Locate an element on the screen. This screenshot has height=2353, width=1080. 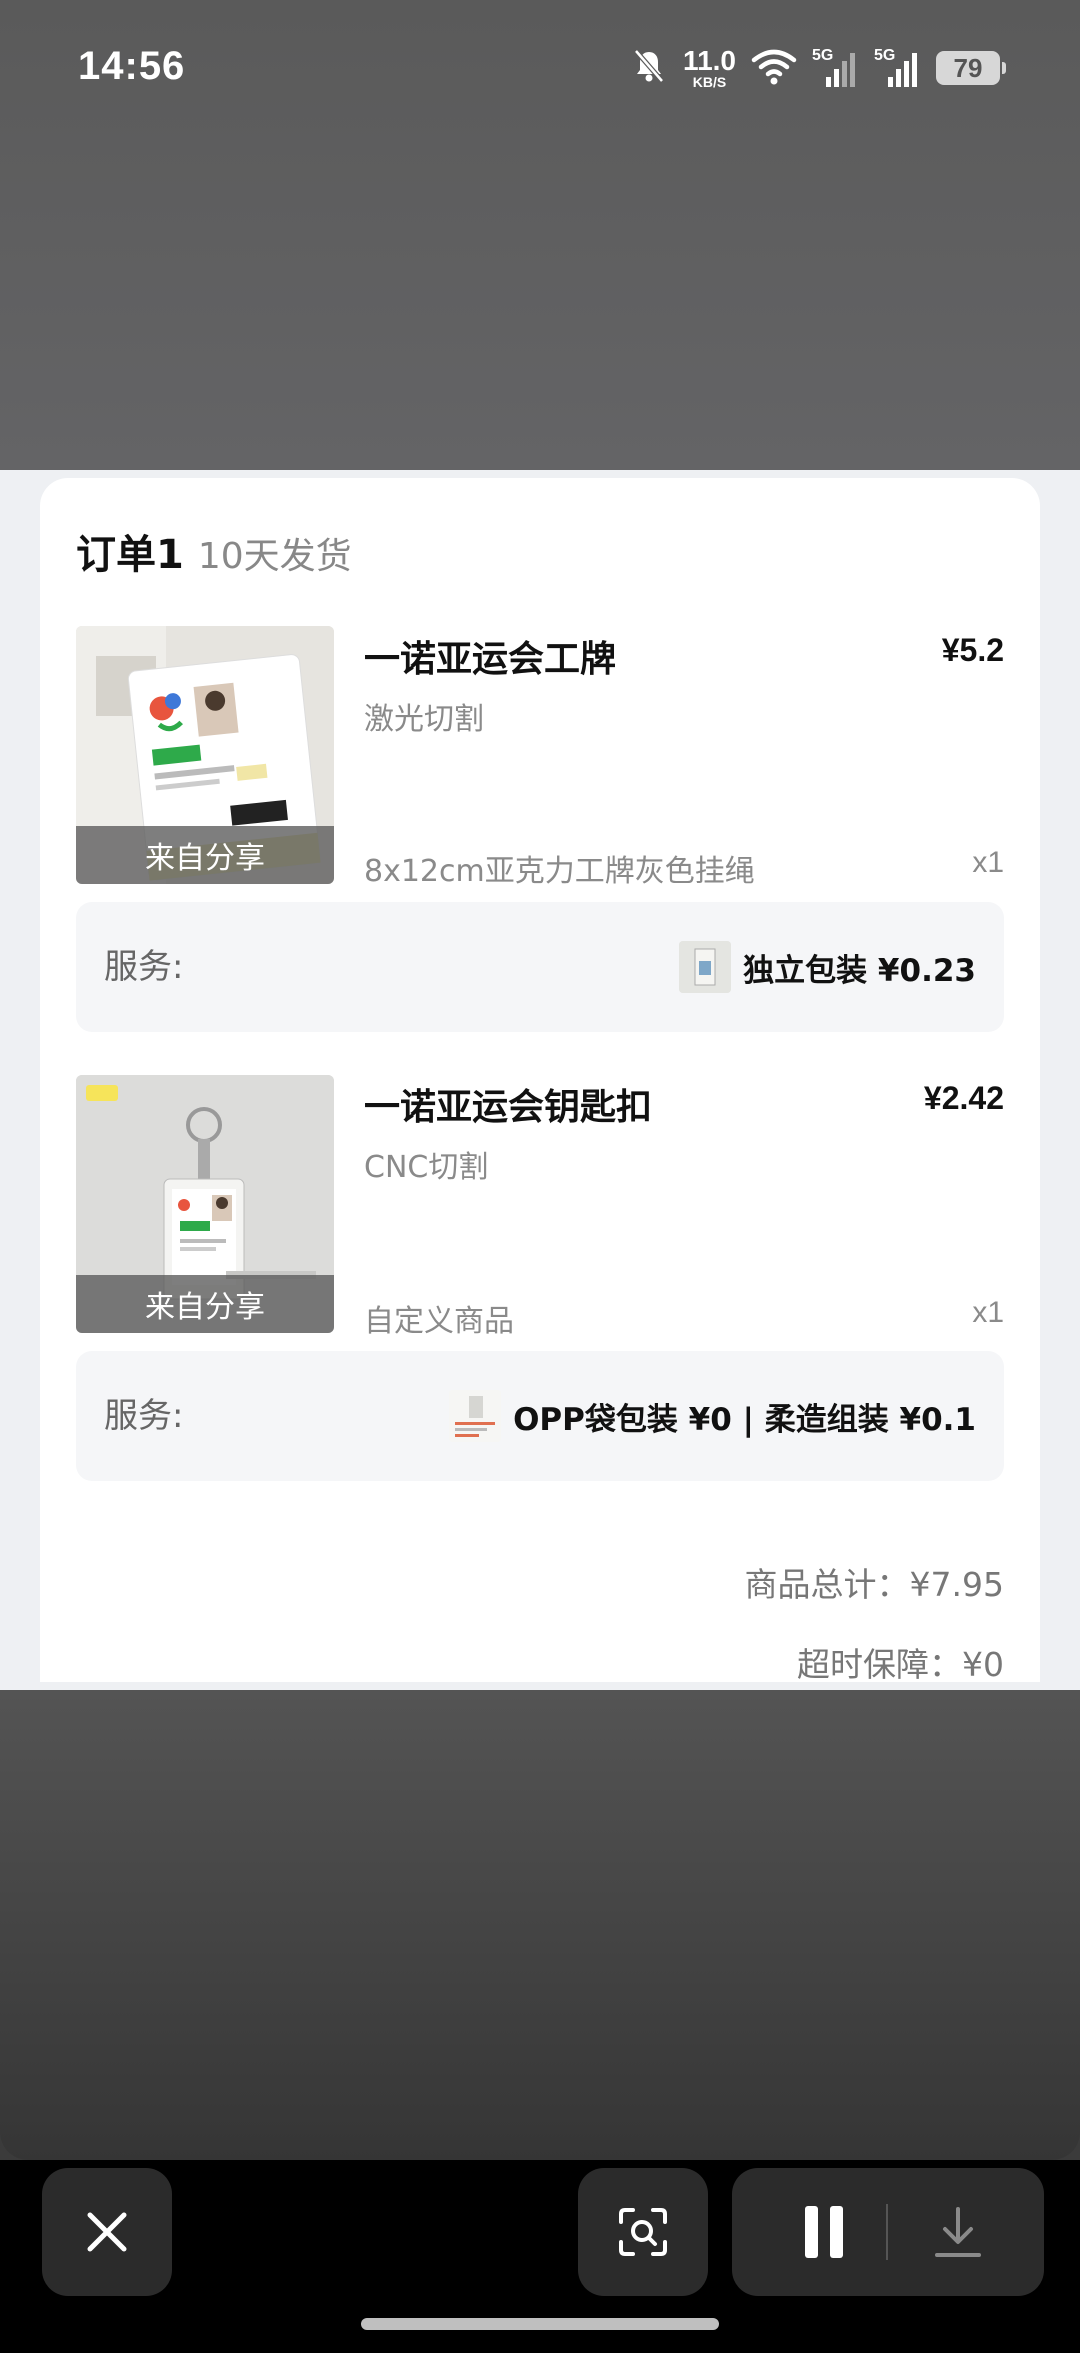
mute-bell-icon is located at coordinates (649, 68).